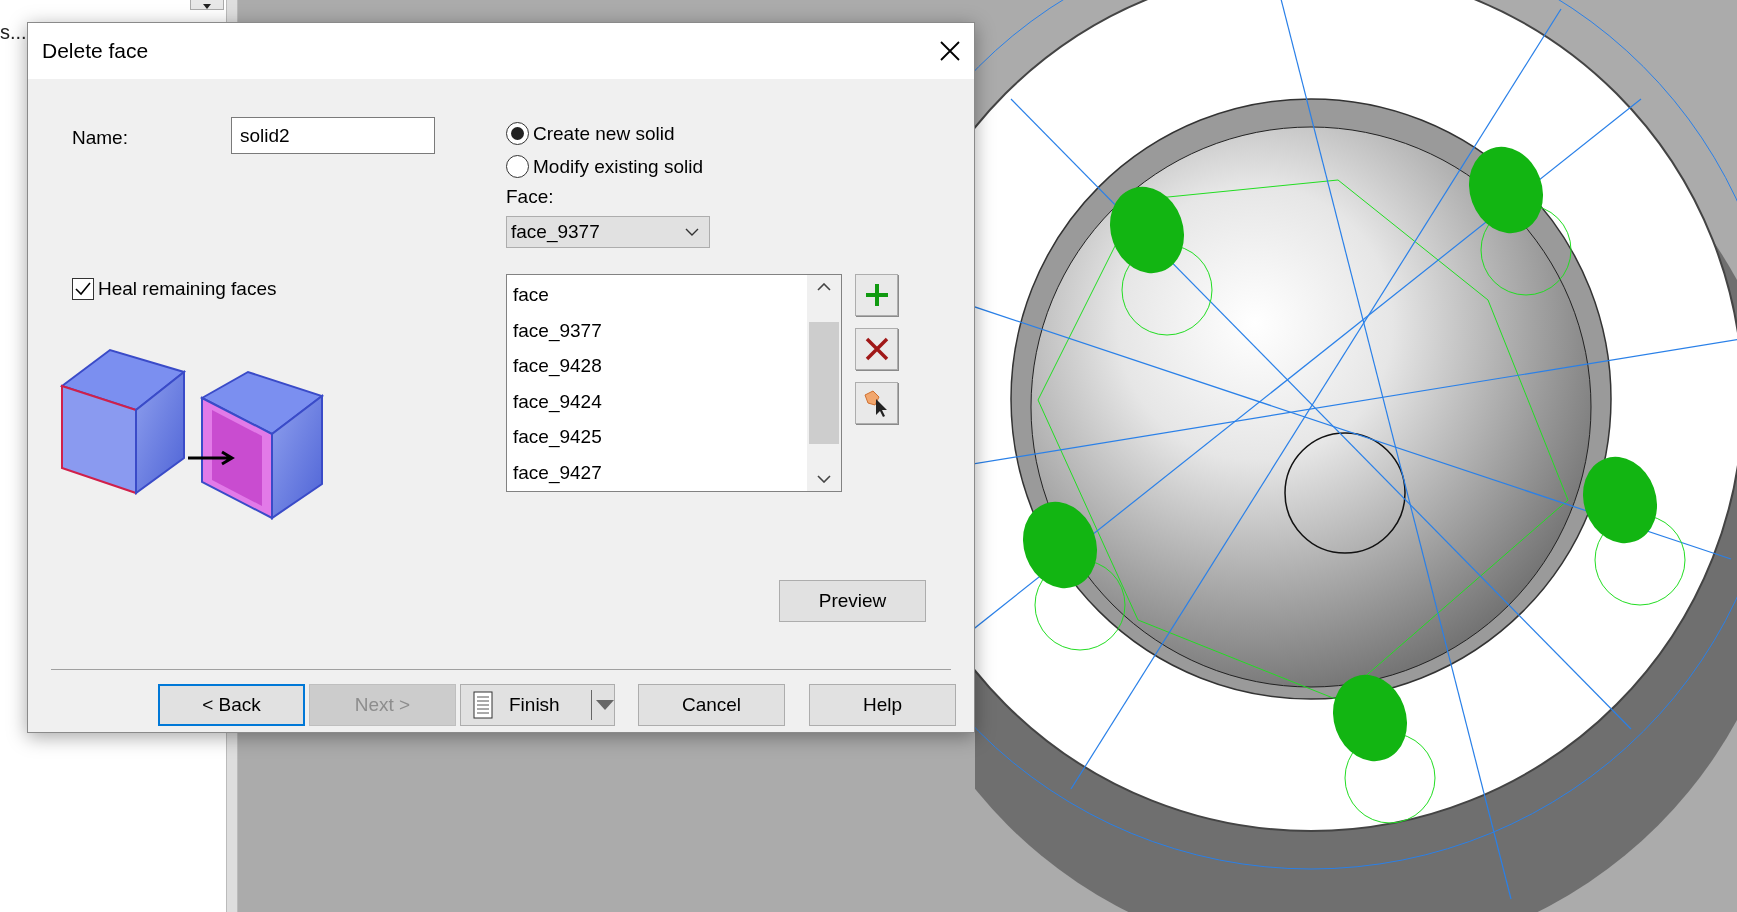 The width and height of the screenshot is (1737, 912). I want to click on document-icon, so click(483, 705).